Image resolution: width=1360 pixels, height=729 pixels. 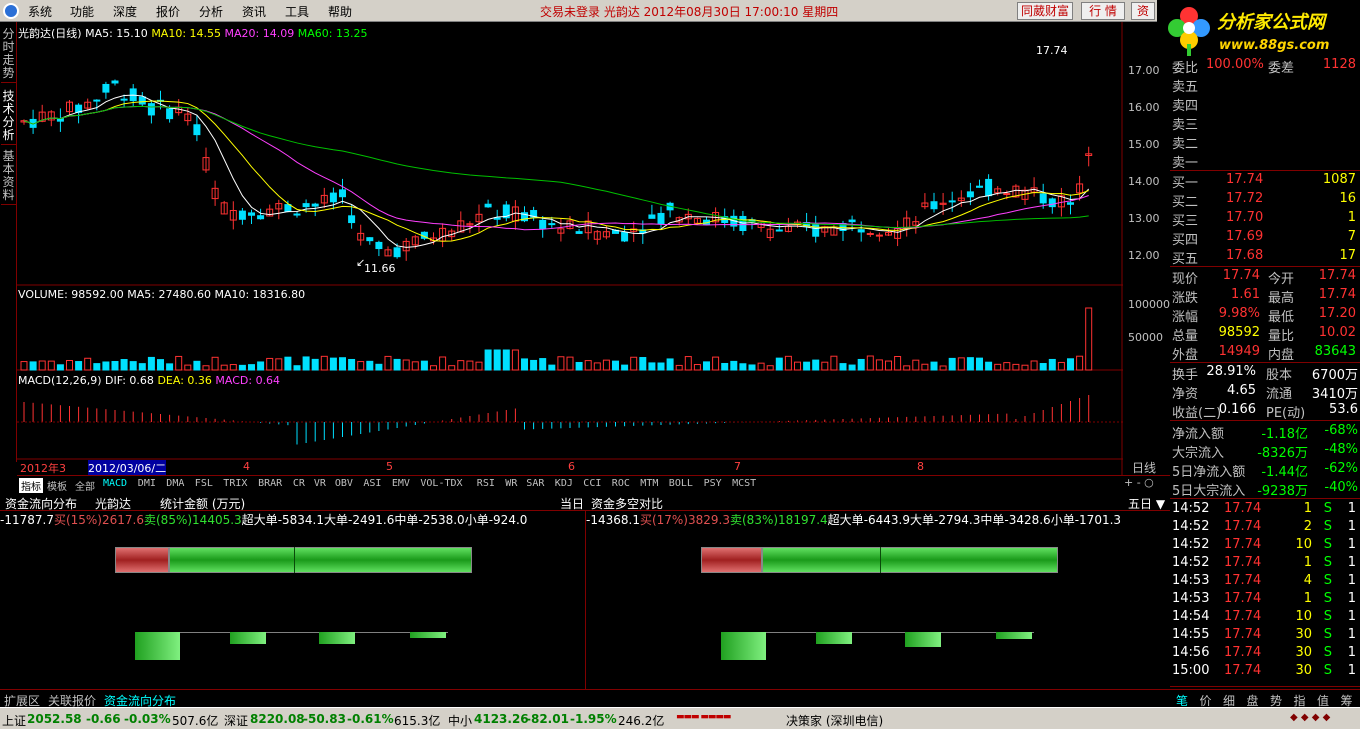 I want to click on market-button: 行 情, so click(x=1103, y=11).